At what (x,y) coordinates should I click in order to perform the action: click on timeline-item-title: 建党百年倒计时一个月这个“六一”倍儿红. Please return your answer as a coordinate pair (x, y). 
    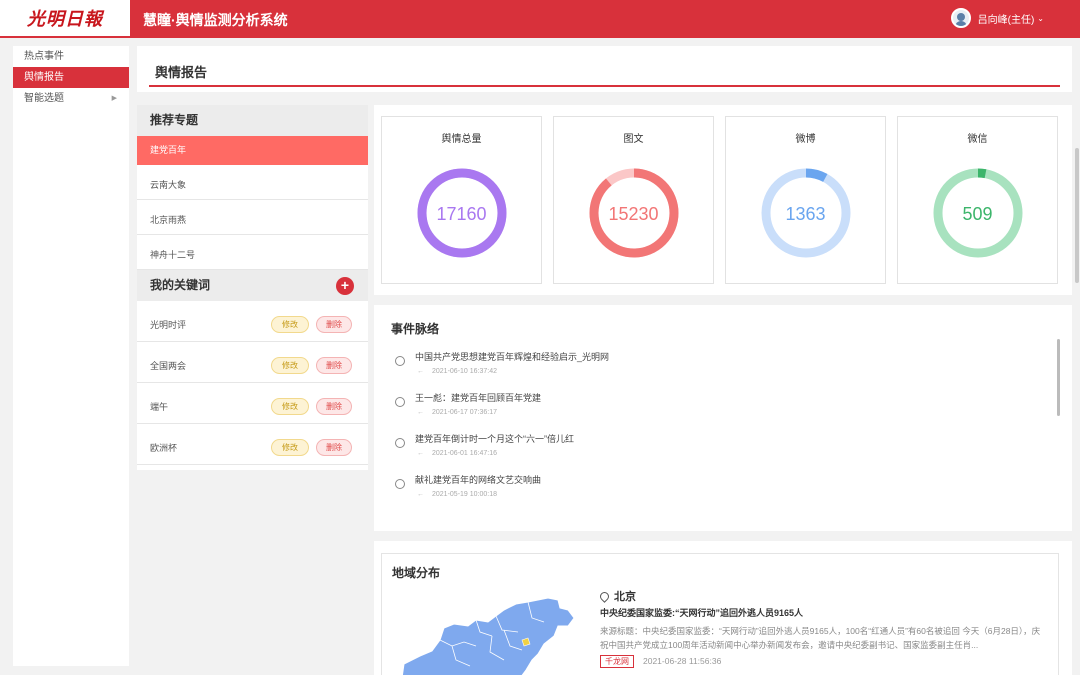
    Looking at the image, I should click on (733, 439).